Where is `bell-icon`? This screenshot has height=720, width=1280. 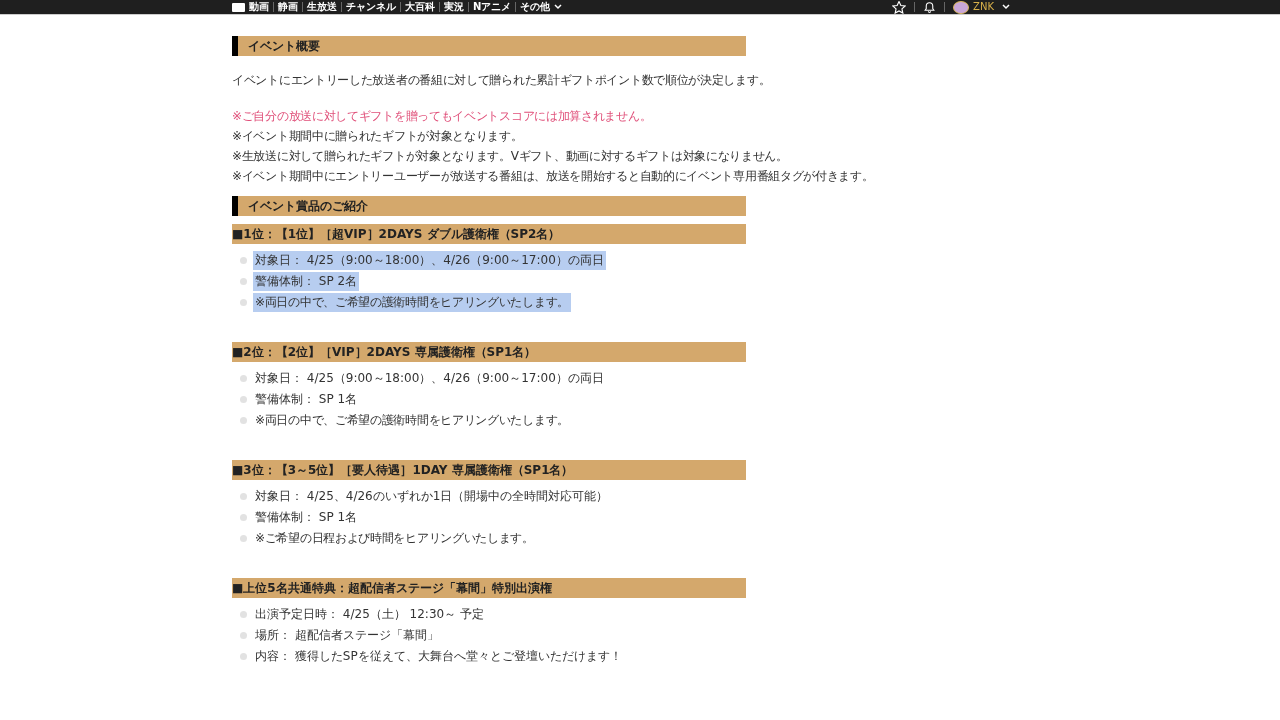
bell-icon is located at coordinates (930, 7).